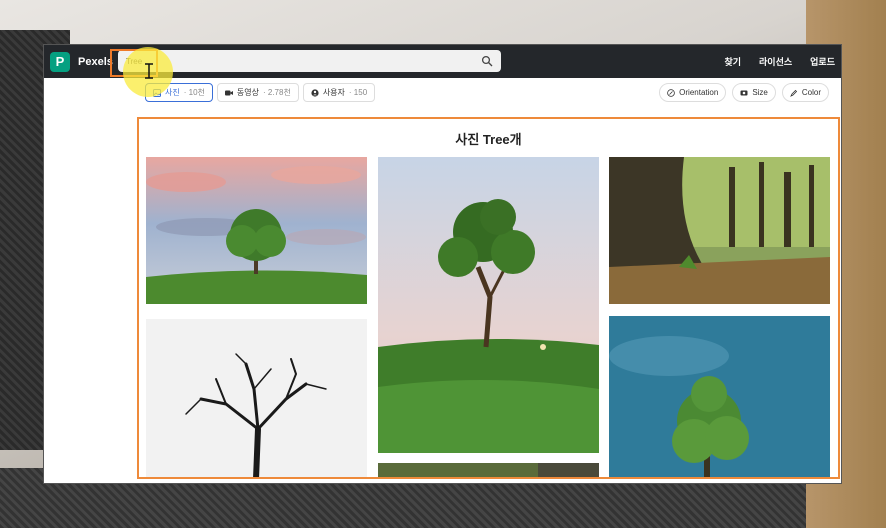 This screenshot has width=886, height=528. I want to click on size-filter: Size, so click(754, 92).